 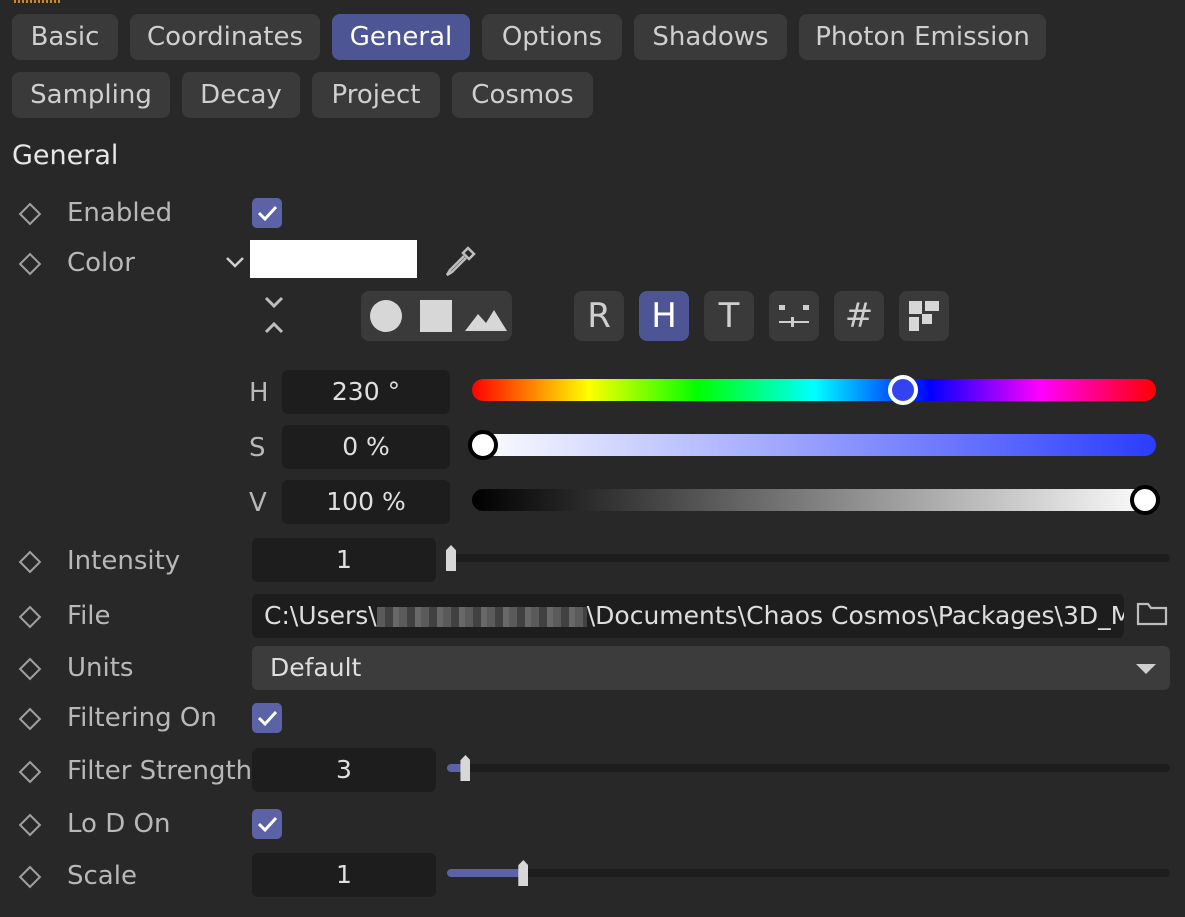 What do you see at coordinates (344, 770) in the screenshot?
I see `filter-strength-field: 3` at bounding box center [344, 770].